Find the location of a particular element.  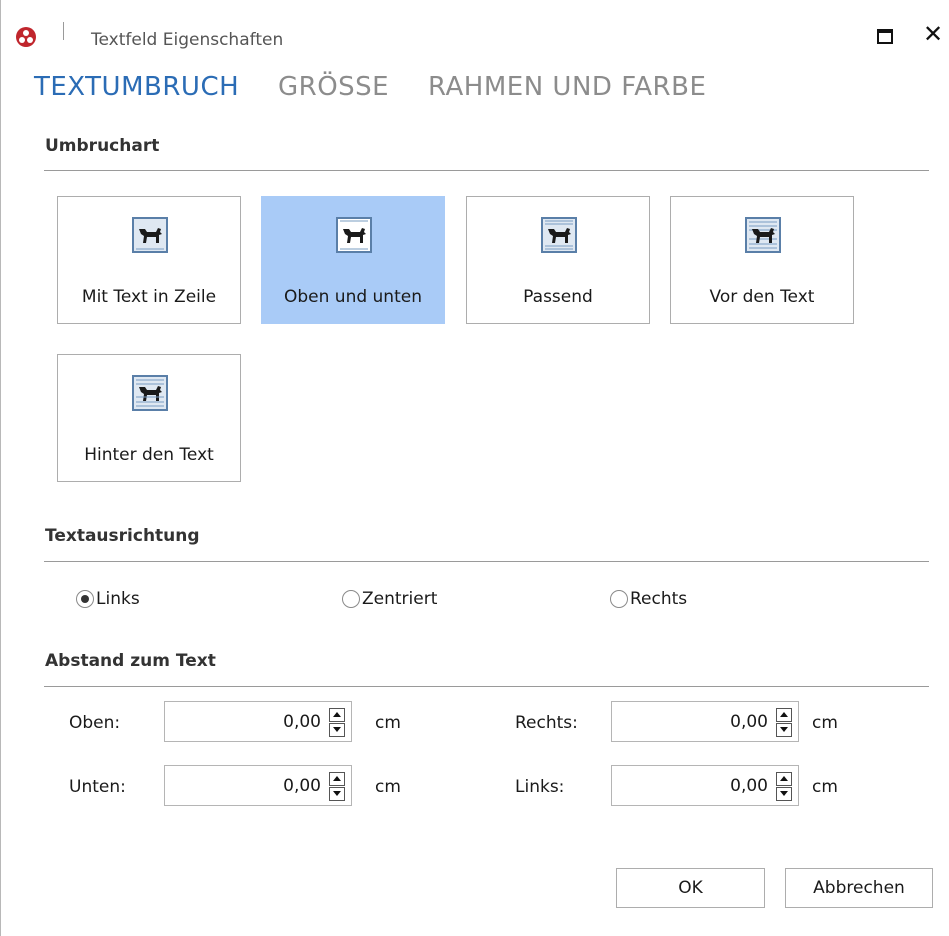

wrap-option-label: Oben und unten is located at coordinates (352, 297).